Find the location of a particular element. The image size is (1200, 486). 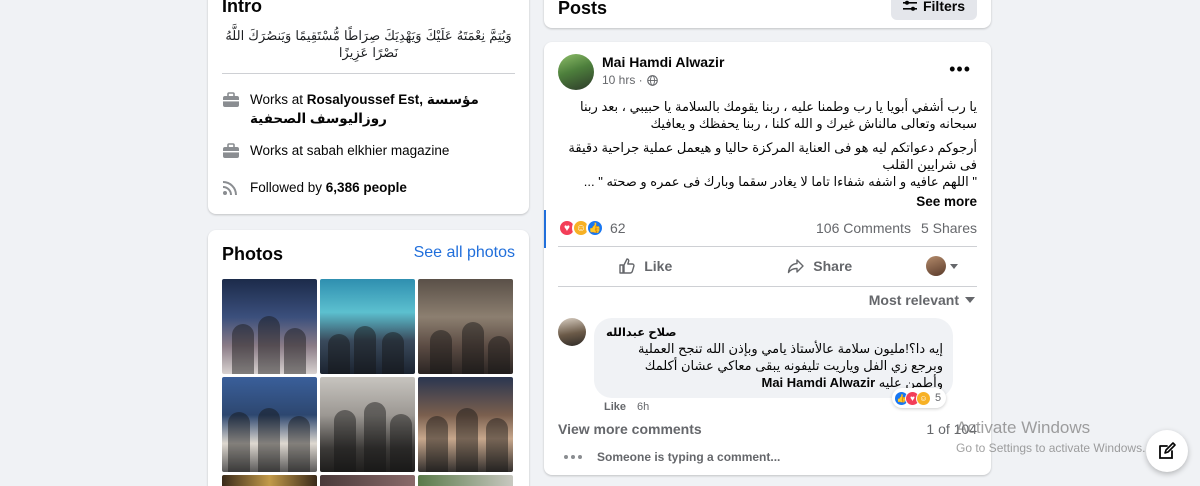

comment-reactions-badge: 👍 ♥ ☺ 5 is located at coordinates (919, 398).